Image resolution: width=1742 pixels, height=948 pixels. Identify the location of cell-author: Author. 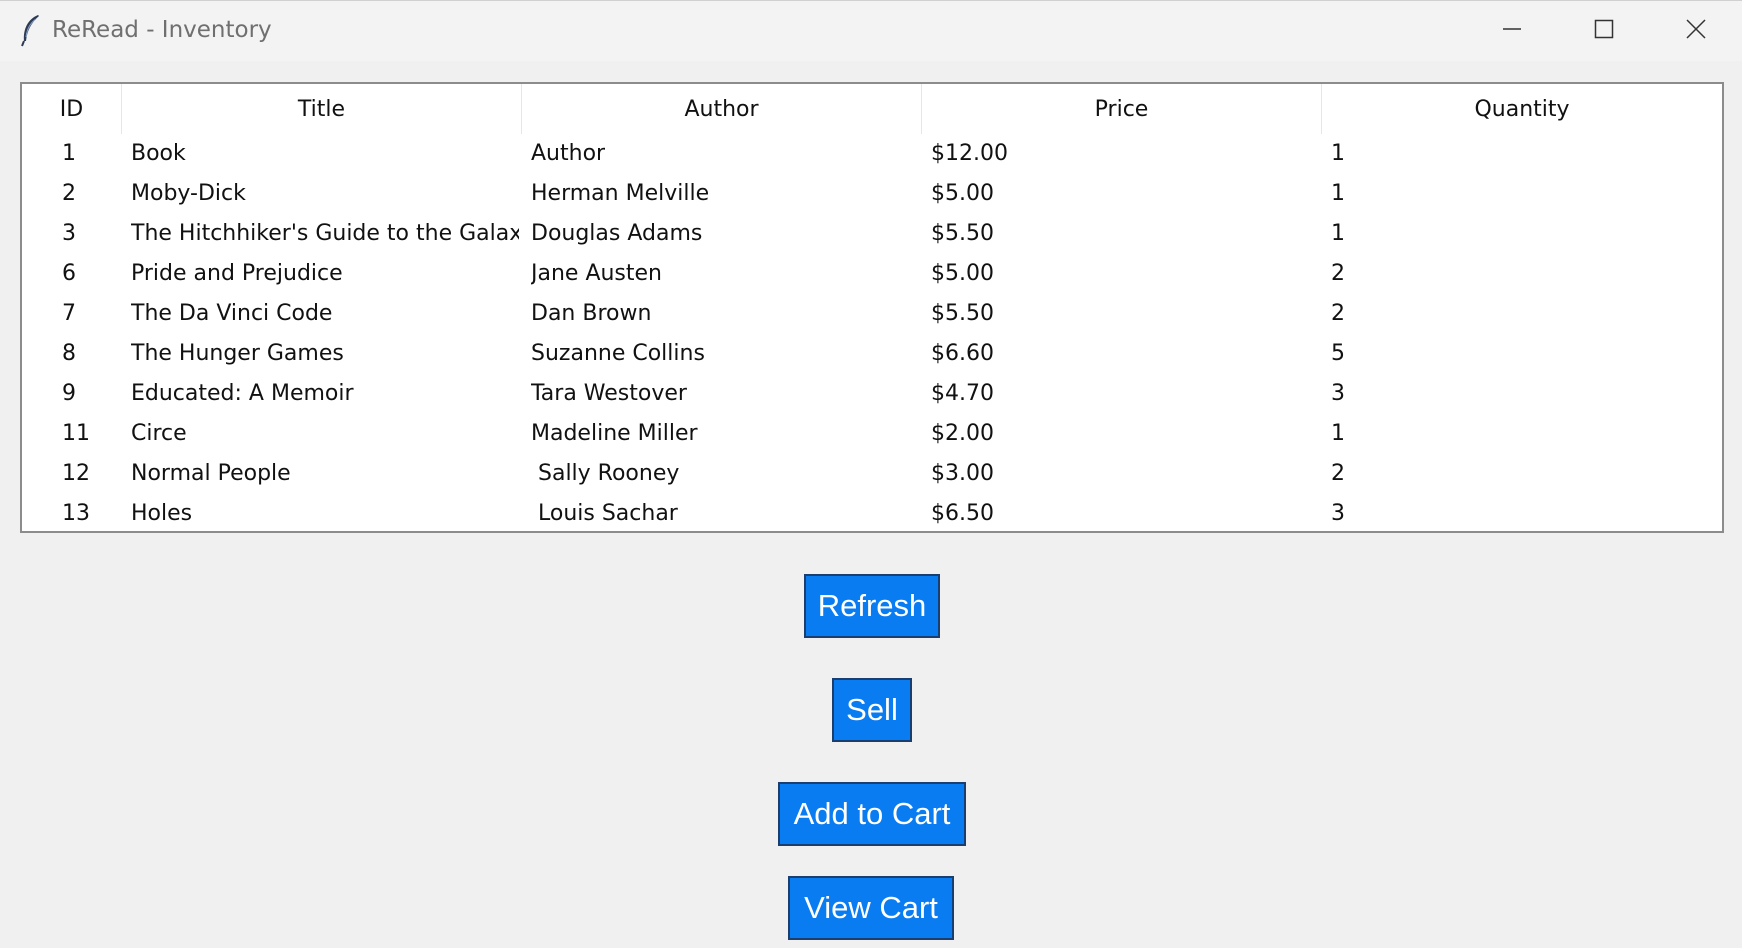
(568, 153).